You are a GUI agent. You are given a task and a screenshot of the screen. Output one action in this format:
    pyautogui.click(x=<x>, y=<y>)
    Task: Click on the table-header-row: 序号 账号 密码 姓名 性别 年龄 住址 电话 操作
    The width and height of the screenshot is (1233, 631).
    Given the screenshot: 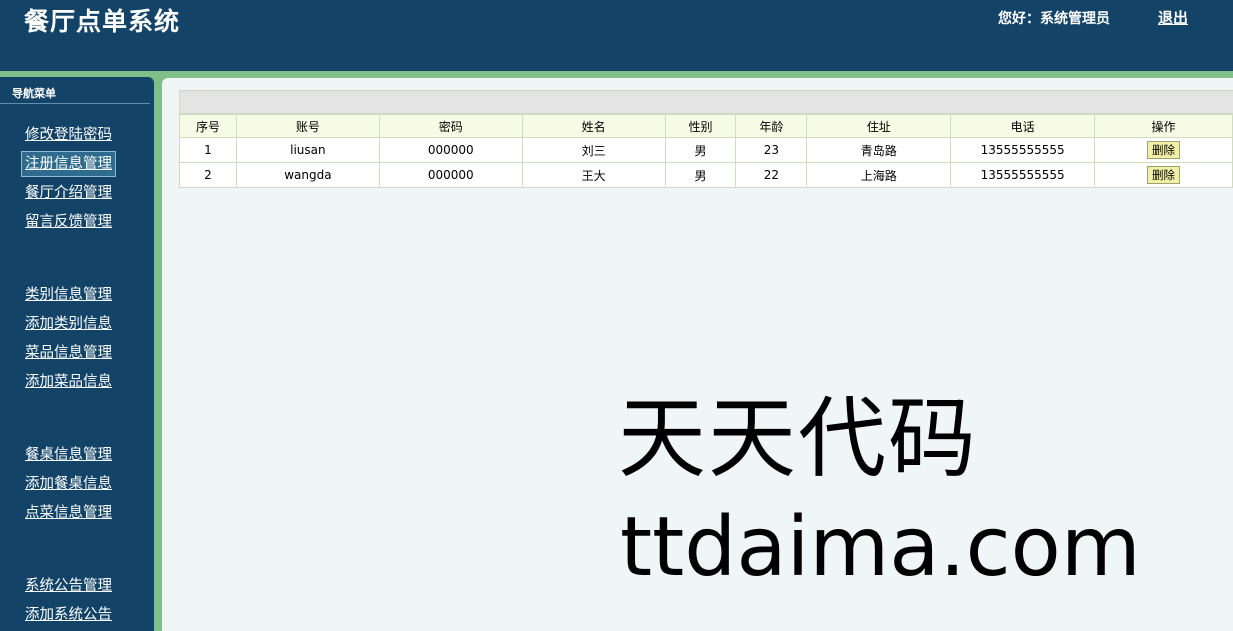 What is the action you would take?
    pyautogui.click(x=706, y=126)
    